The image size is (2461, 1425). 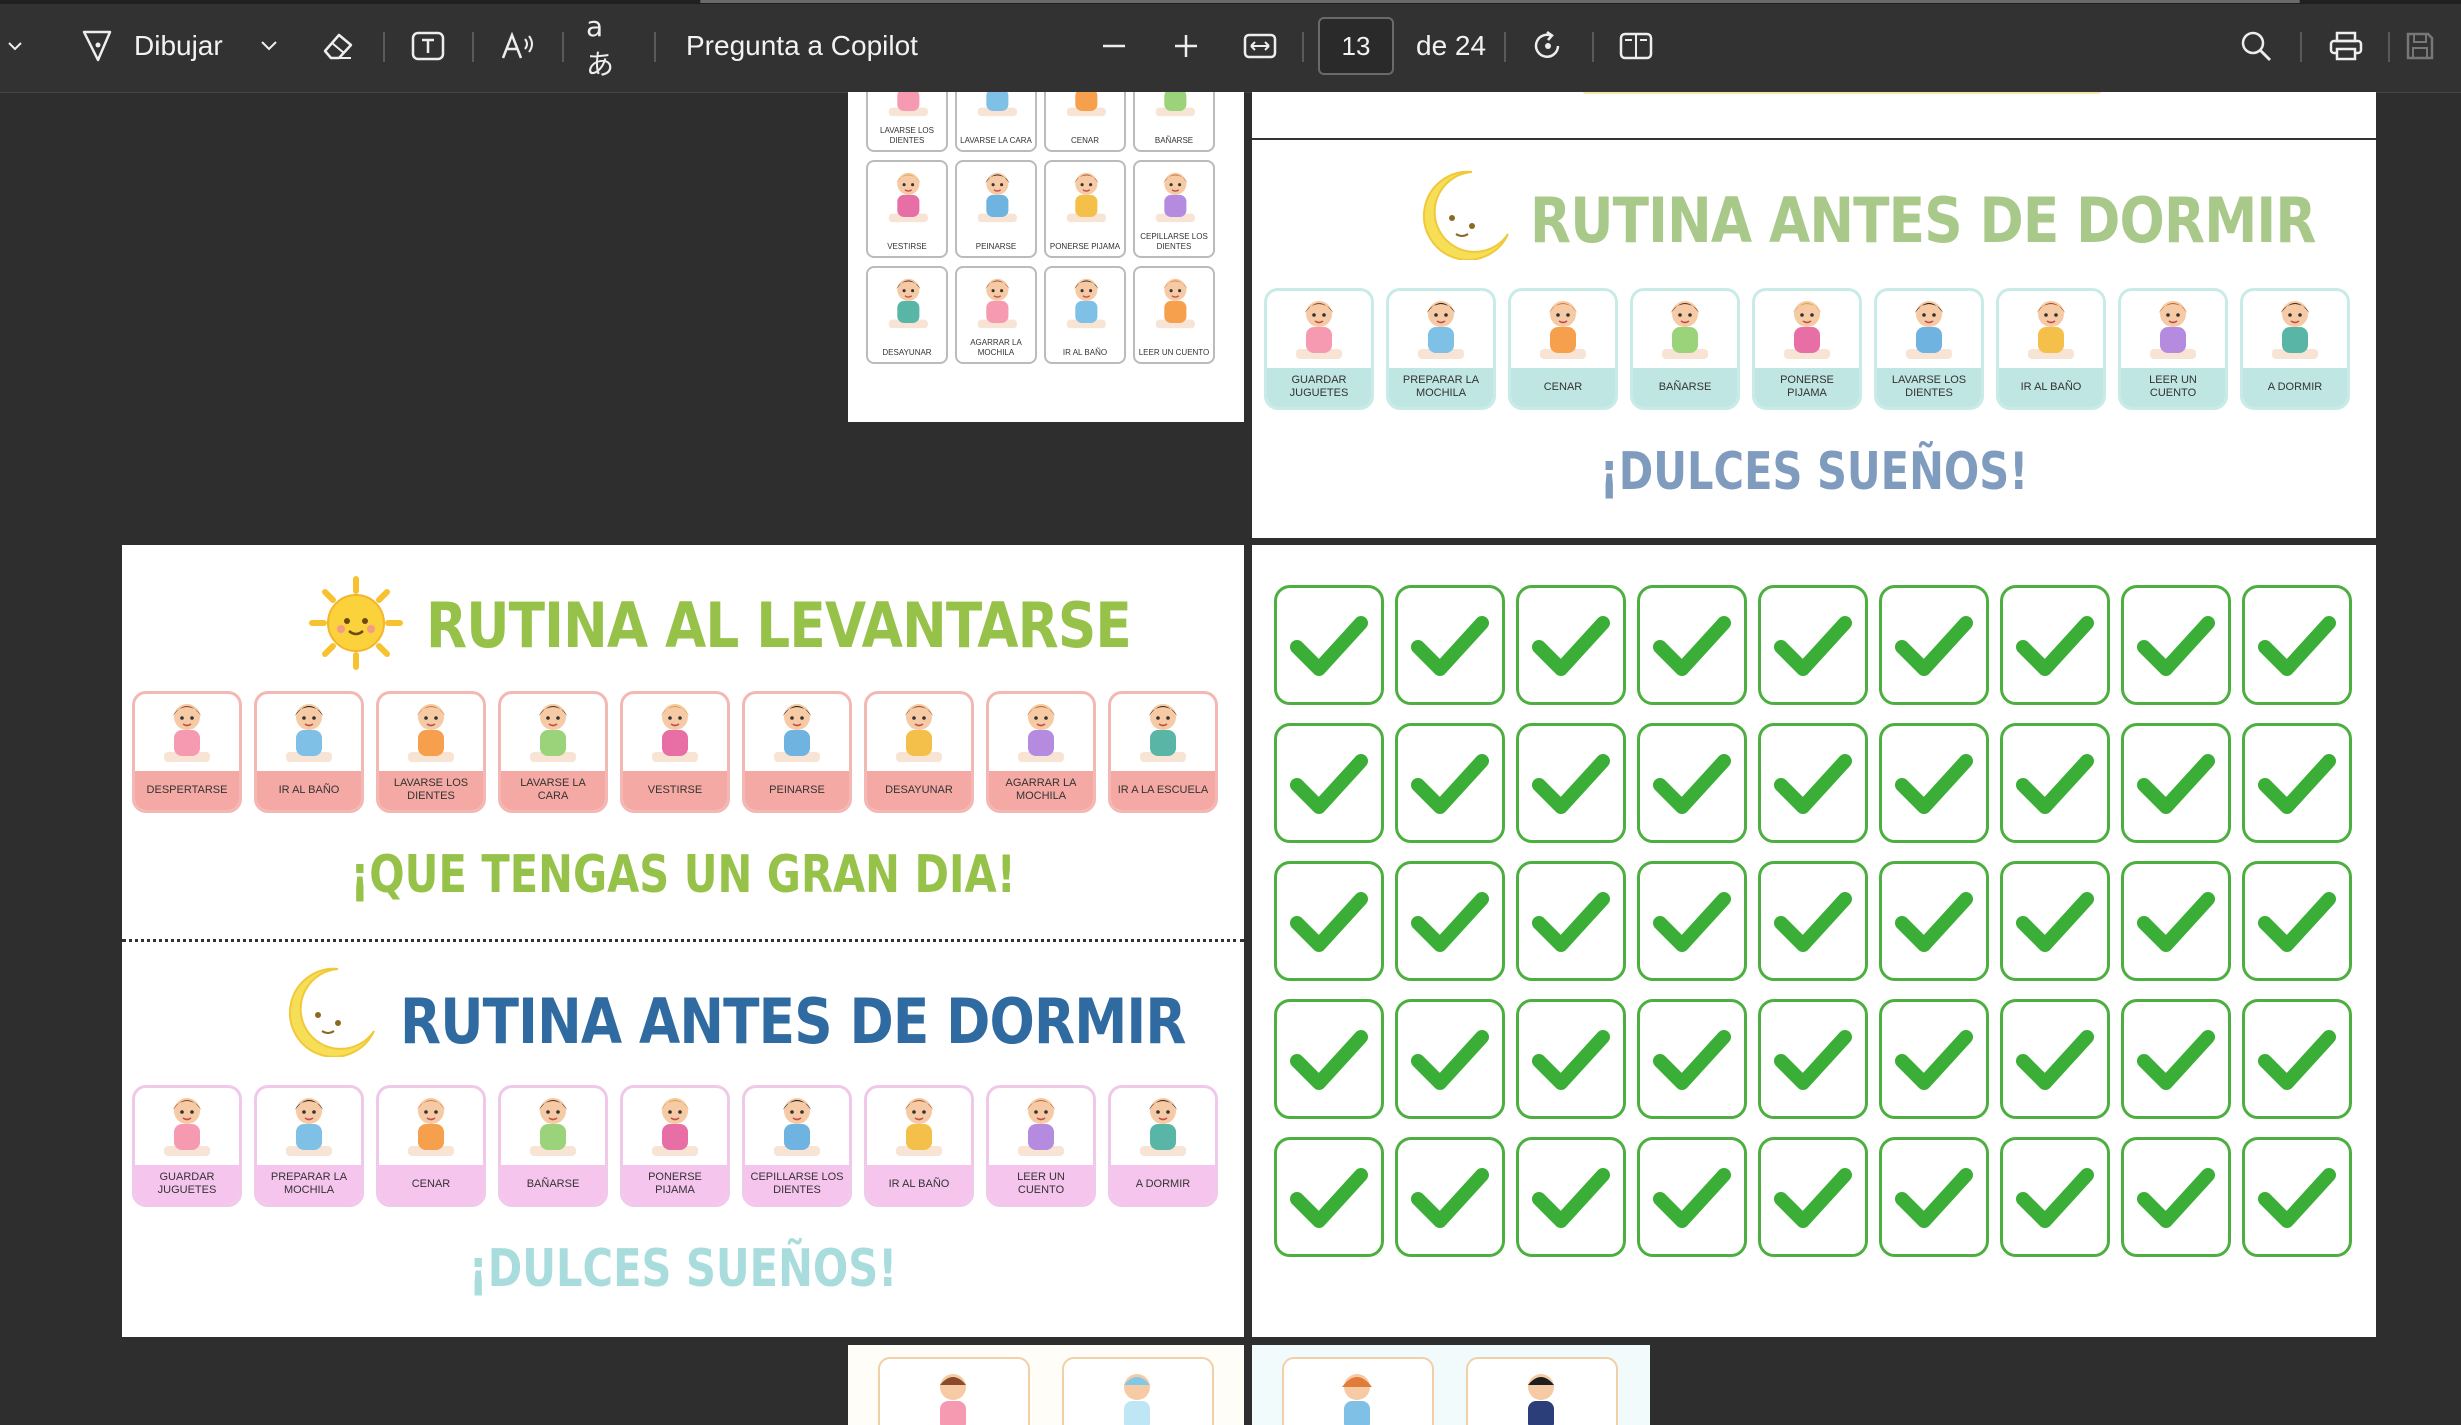 What do you see at coordinates (553, 790) in the screenshot?
I see `card-caption: LAVARSE LA CARA` at bounding box center [553, 790].